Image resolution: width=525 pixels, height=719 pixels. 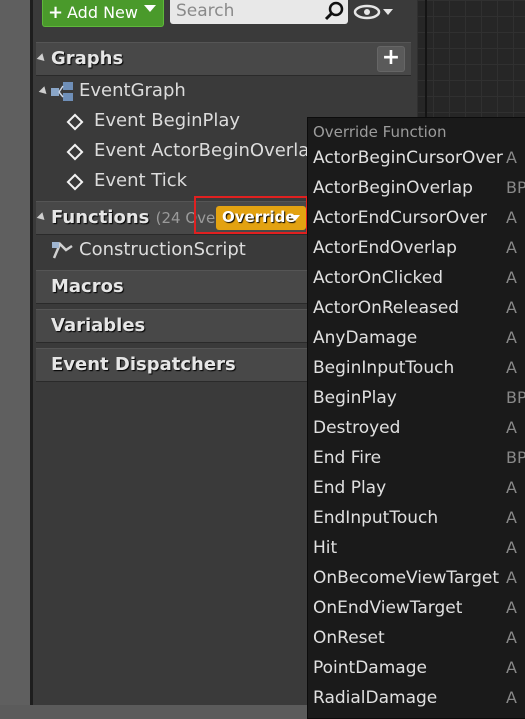 I want to click on menu-item-label: OnReset, so click(x=349, y=638).